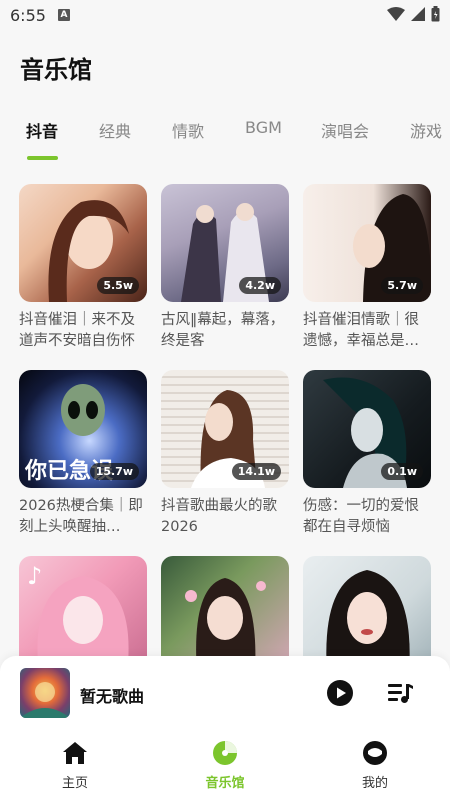  Describe the element at coordinates (83, 243) in the screenshot. I see `playlist-cover: 5.5w` at that location.